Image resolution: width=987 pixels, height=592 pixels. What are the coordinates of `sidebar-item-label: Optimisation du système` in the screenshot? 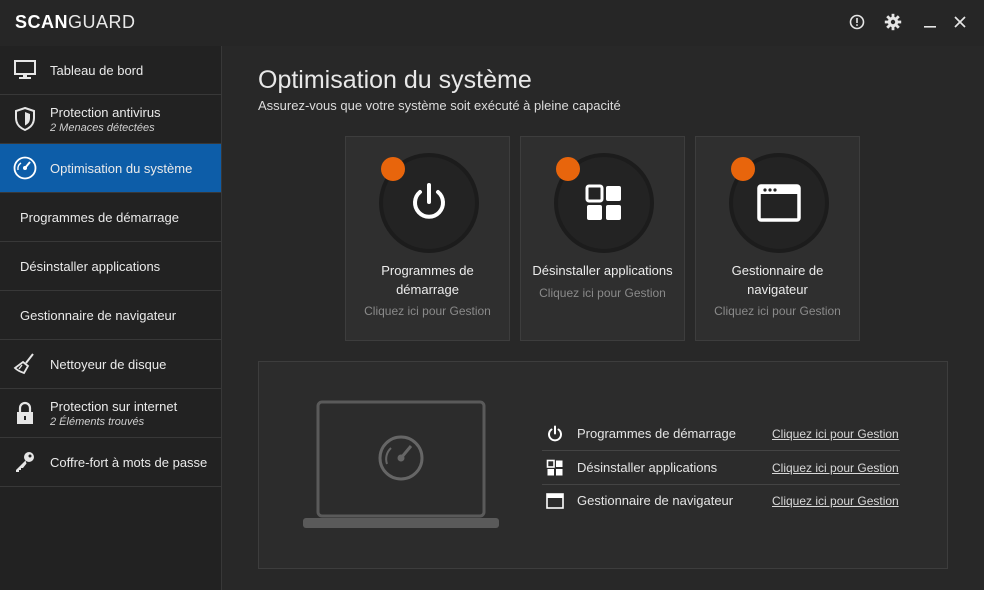 It's located at (121, 168).